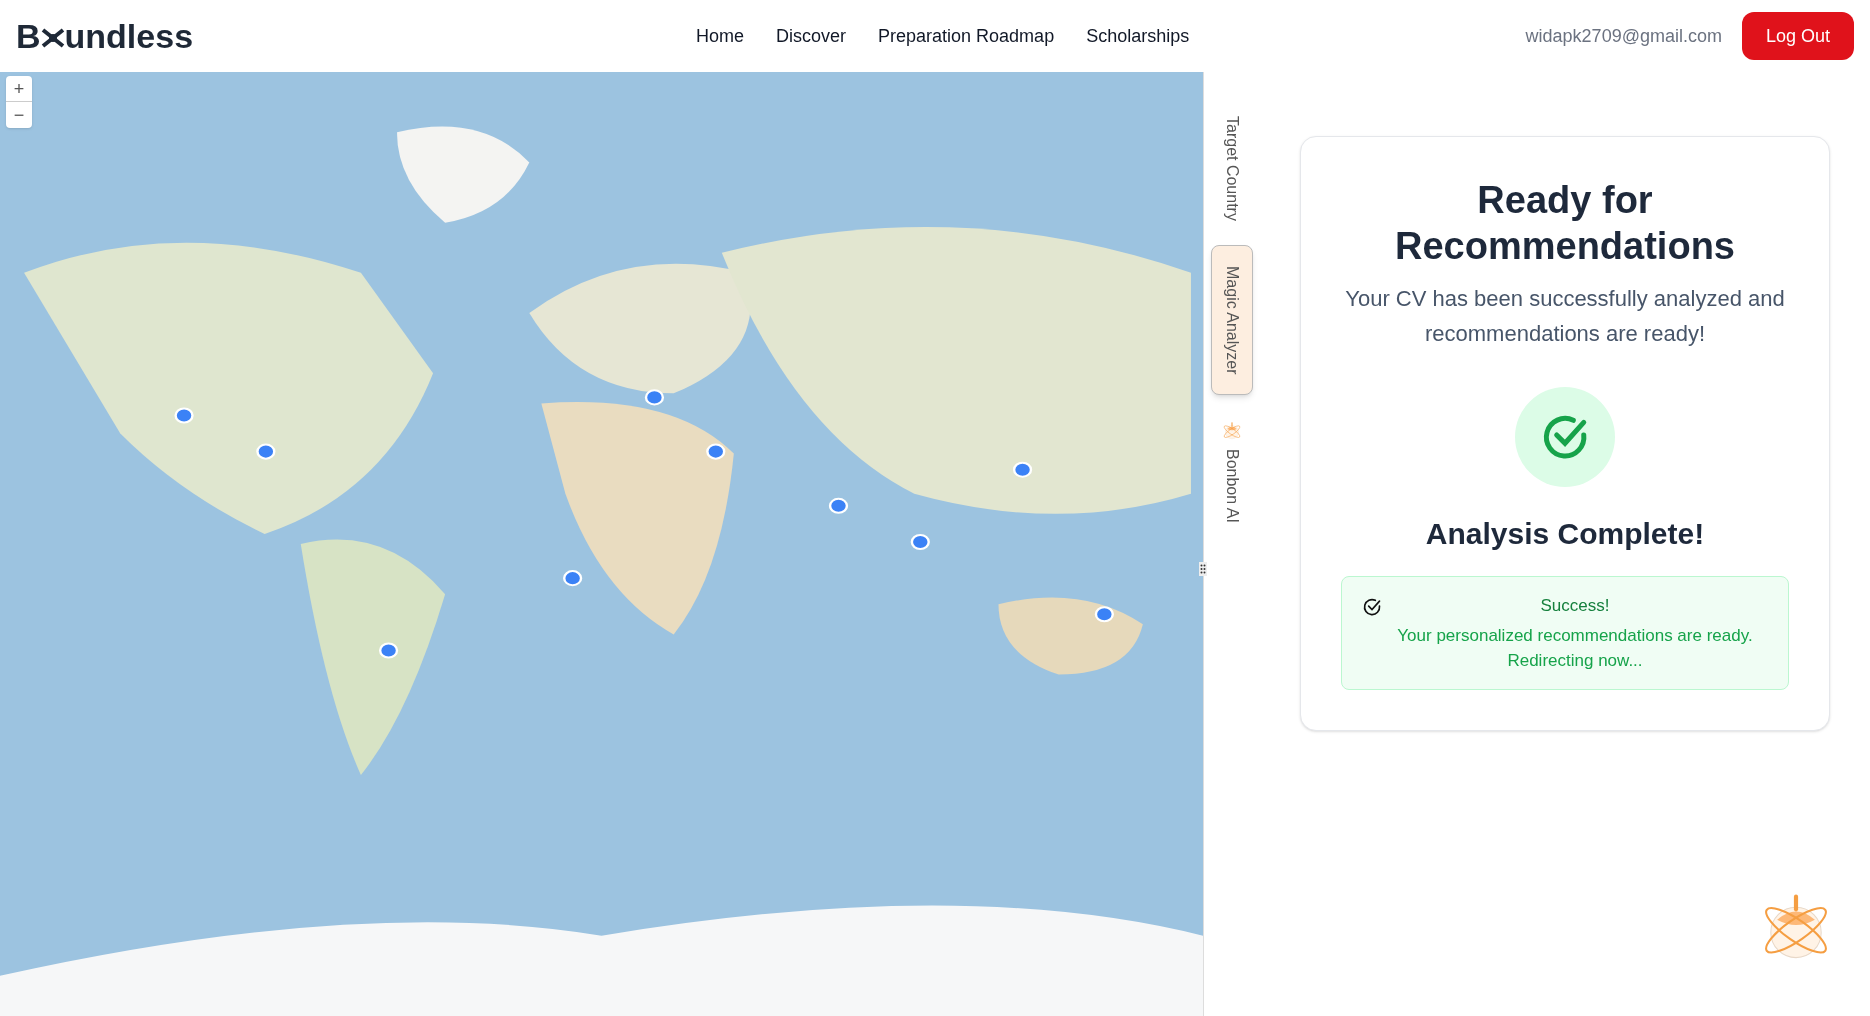 The width and height of the screenshot is (1870, 1016). I want to click on nav-link: Preparation Roadmap, so click(966, 36).